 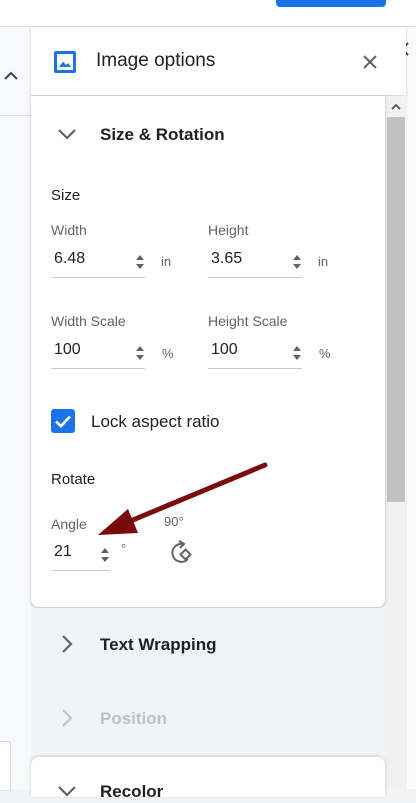 I want to click on checkmark-icon, so click(x=63, y=421).